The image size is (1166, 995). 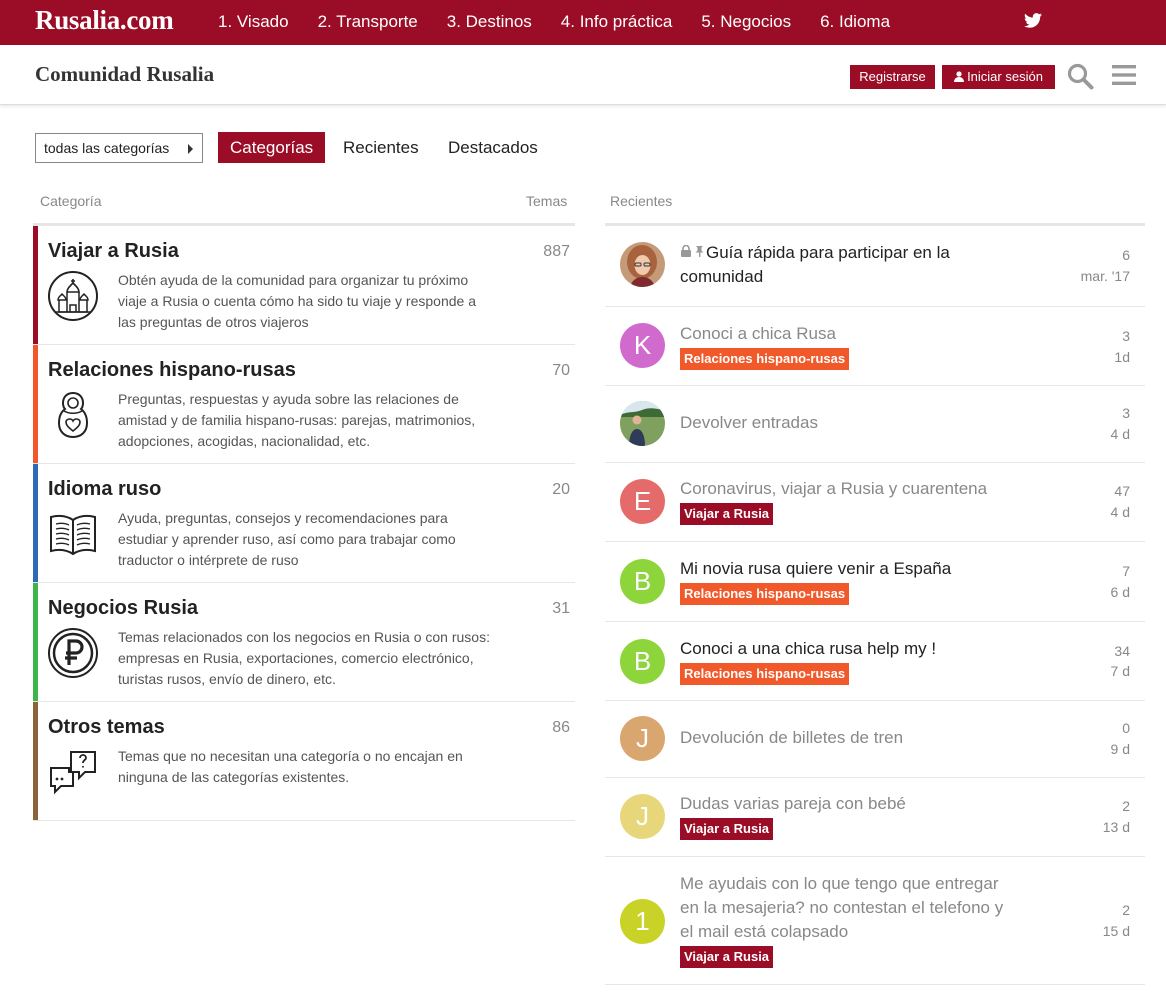 What do you see at coordinates (253, 22) in the screenshot?
I see `nav-visado: 1. Visado` at bounding box center [253, 22].